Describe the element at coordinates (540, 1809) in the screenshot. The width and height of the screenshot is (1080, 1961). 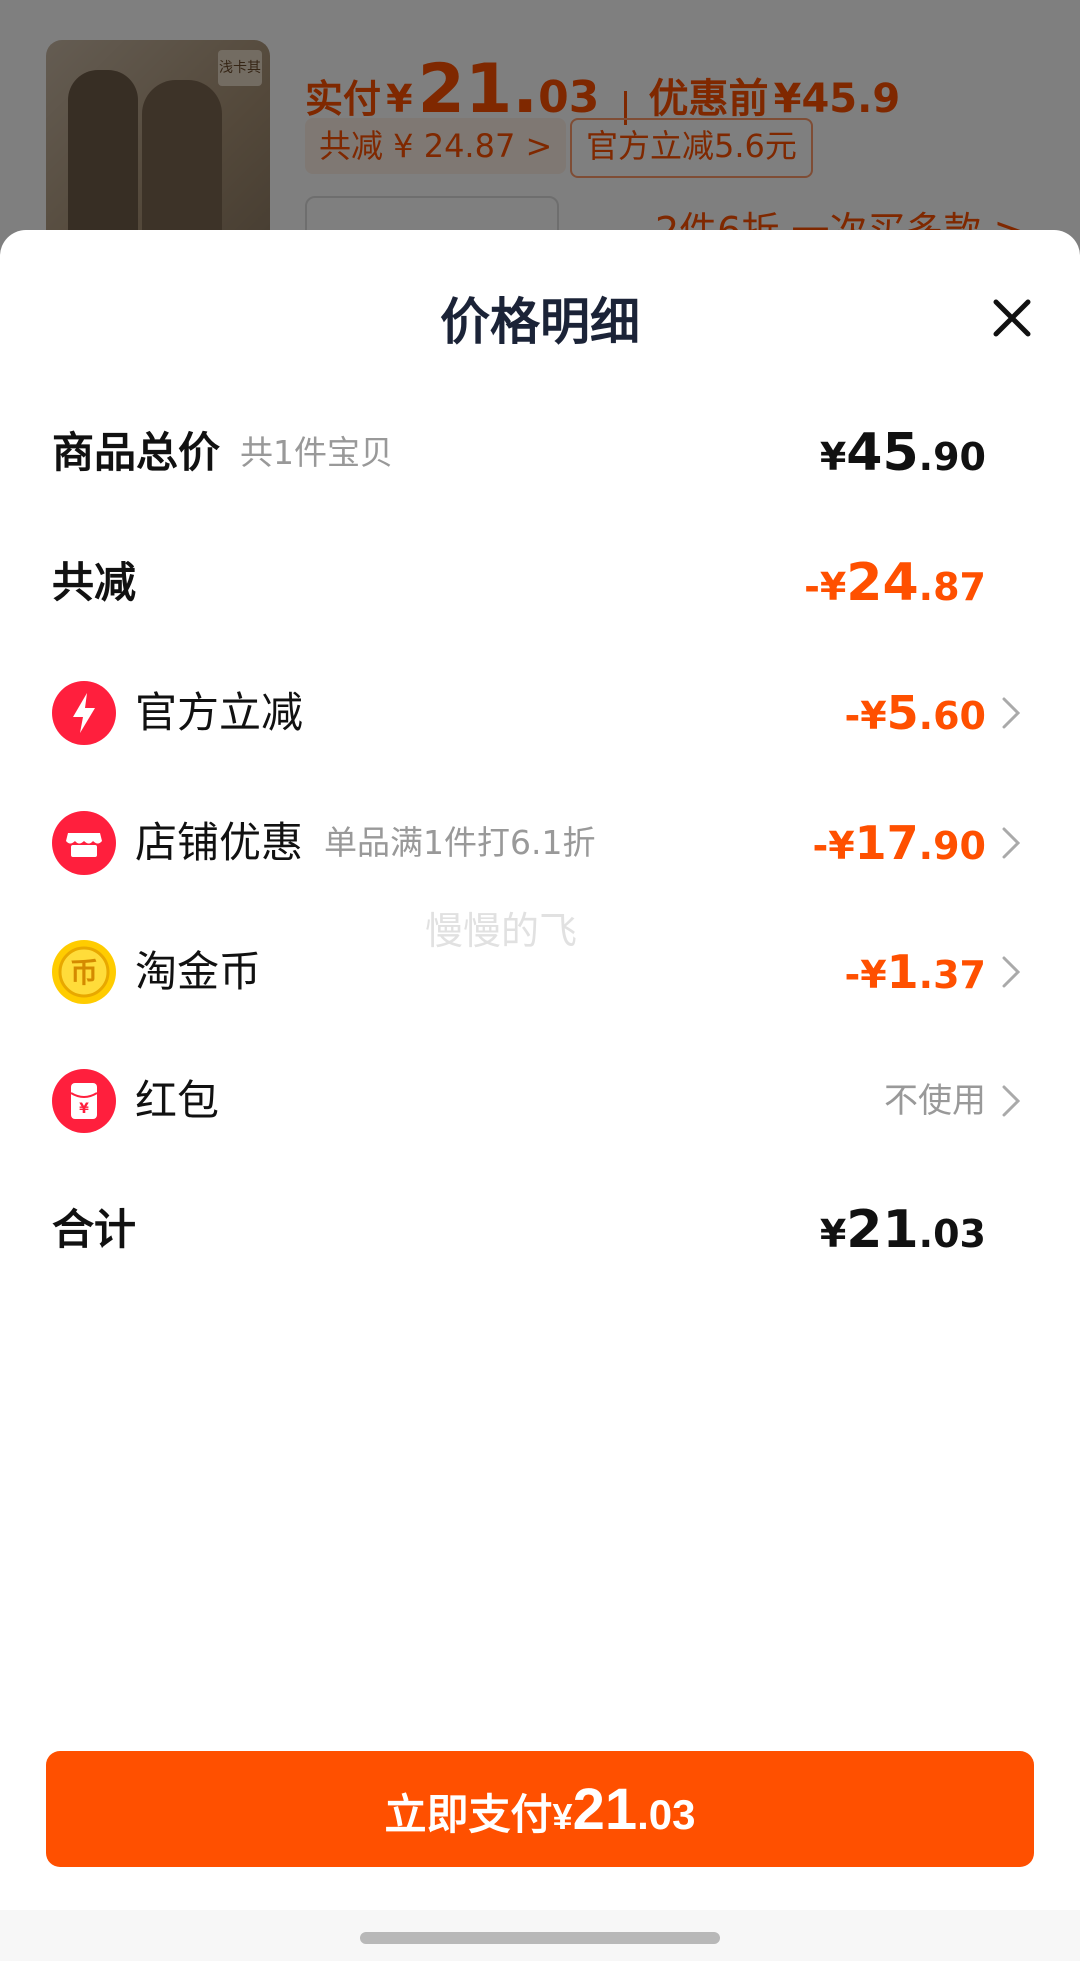
I see `pay-now-button: 立即支付¥21.03` at that location.